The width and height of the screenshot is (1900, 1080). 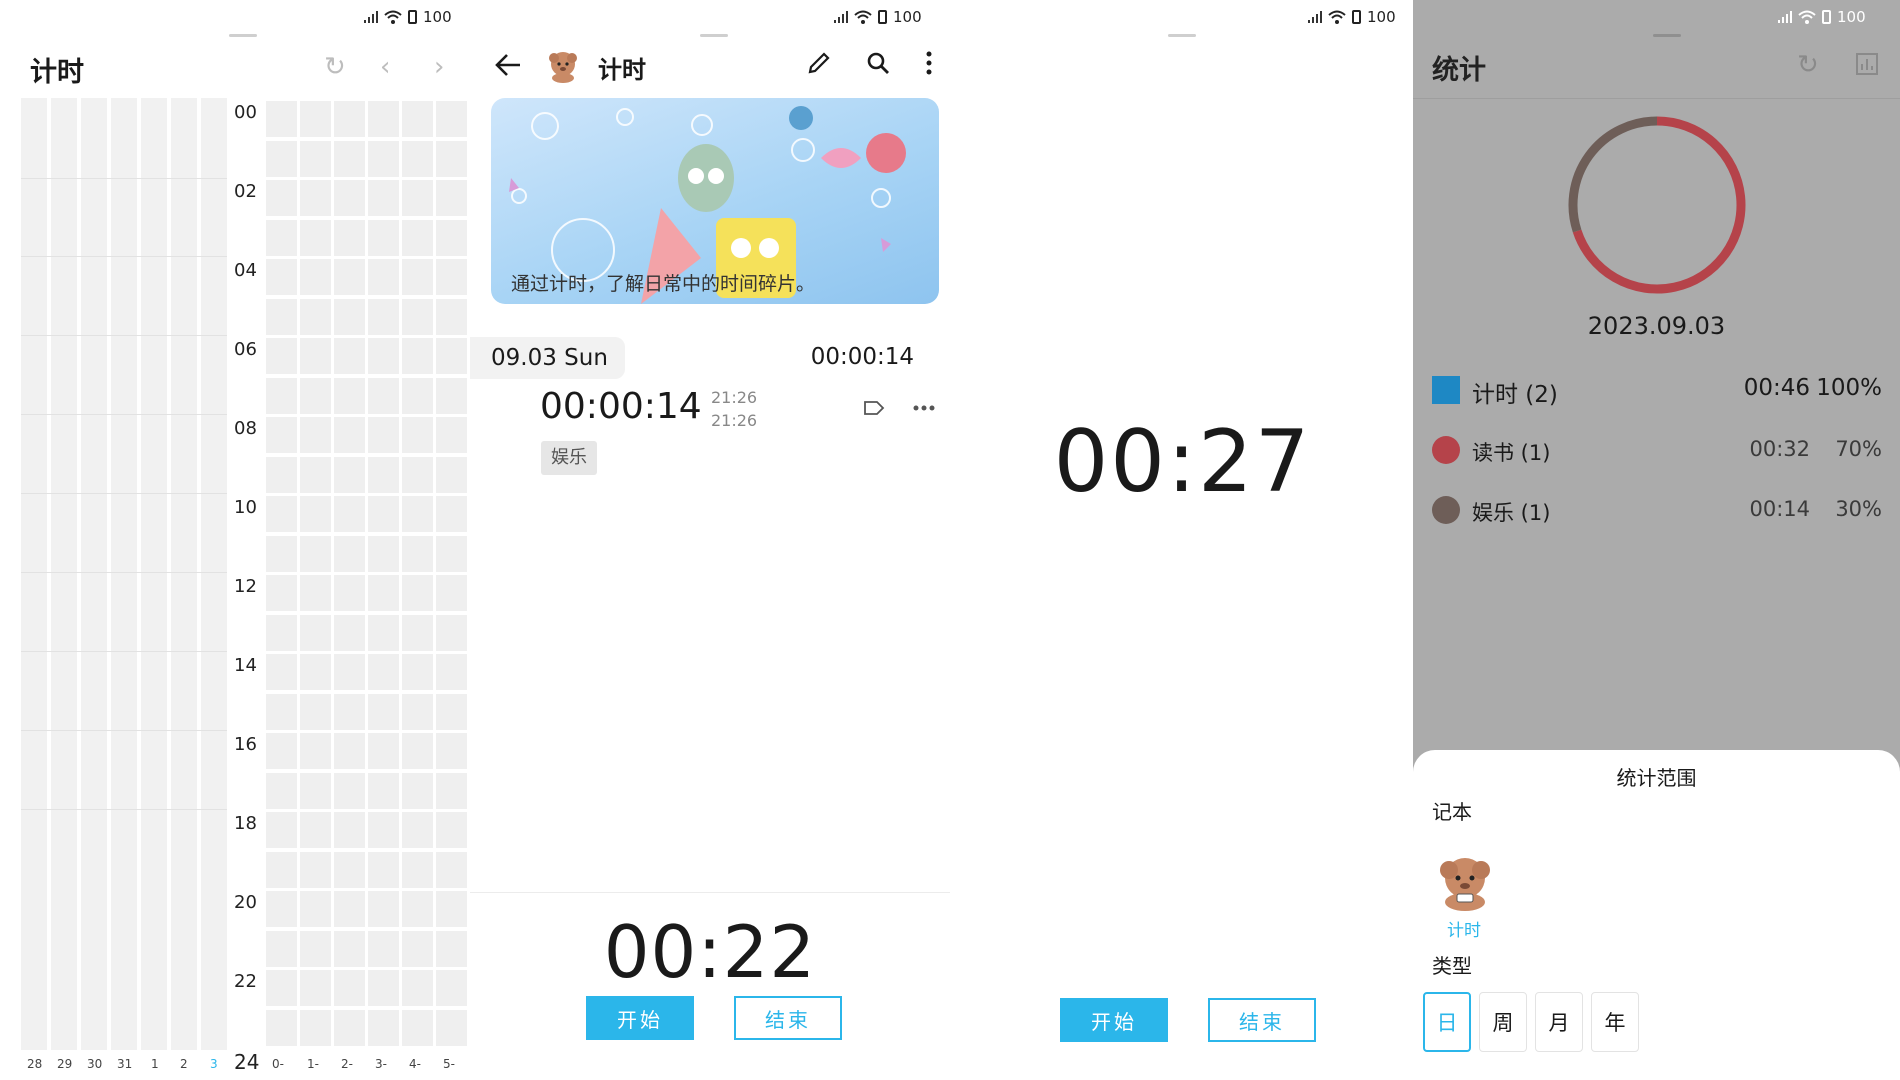 I want to click on end-button: 结束, so click(x=1262, y=1020).